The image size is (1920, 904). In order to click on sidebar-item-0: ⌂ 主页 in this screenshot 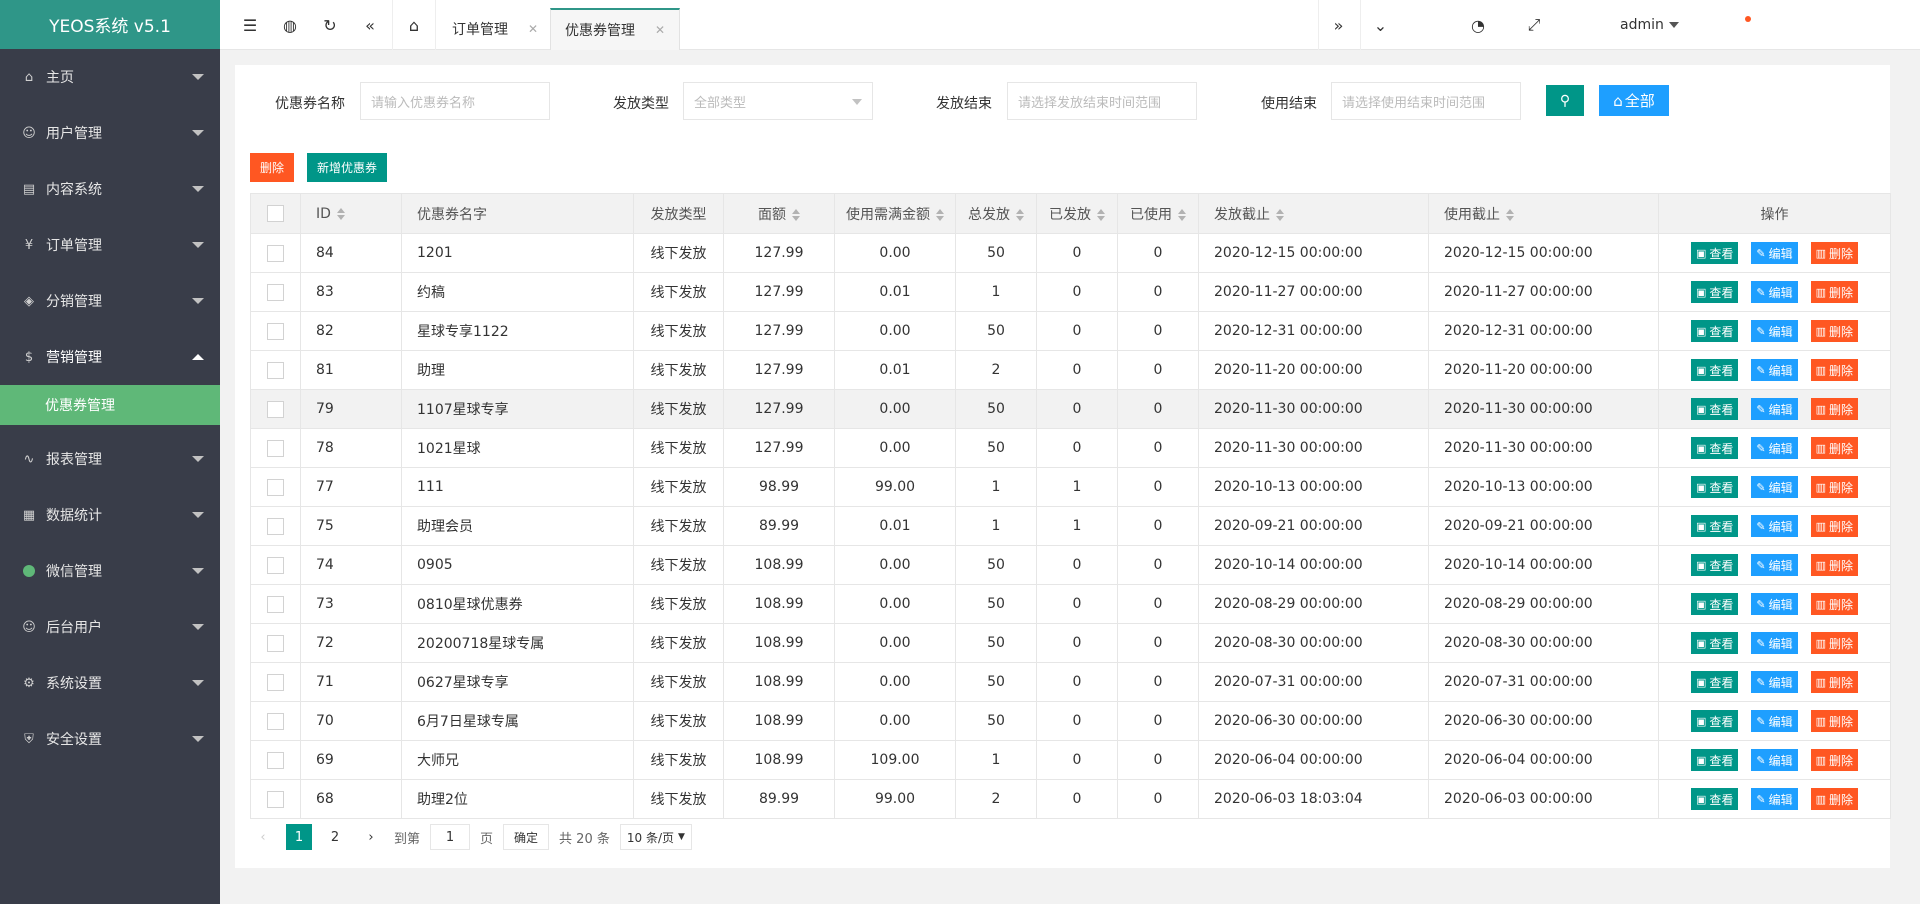, I will do `click(110, 77)`.